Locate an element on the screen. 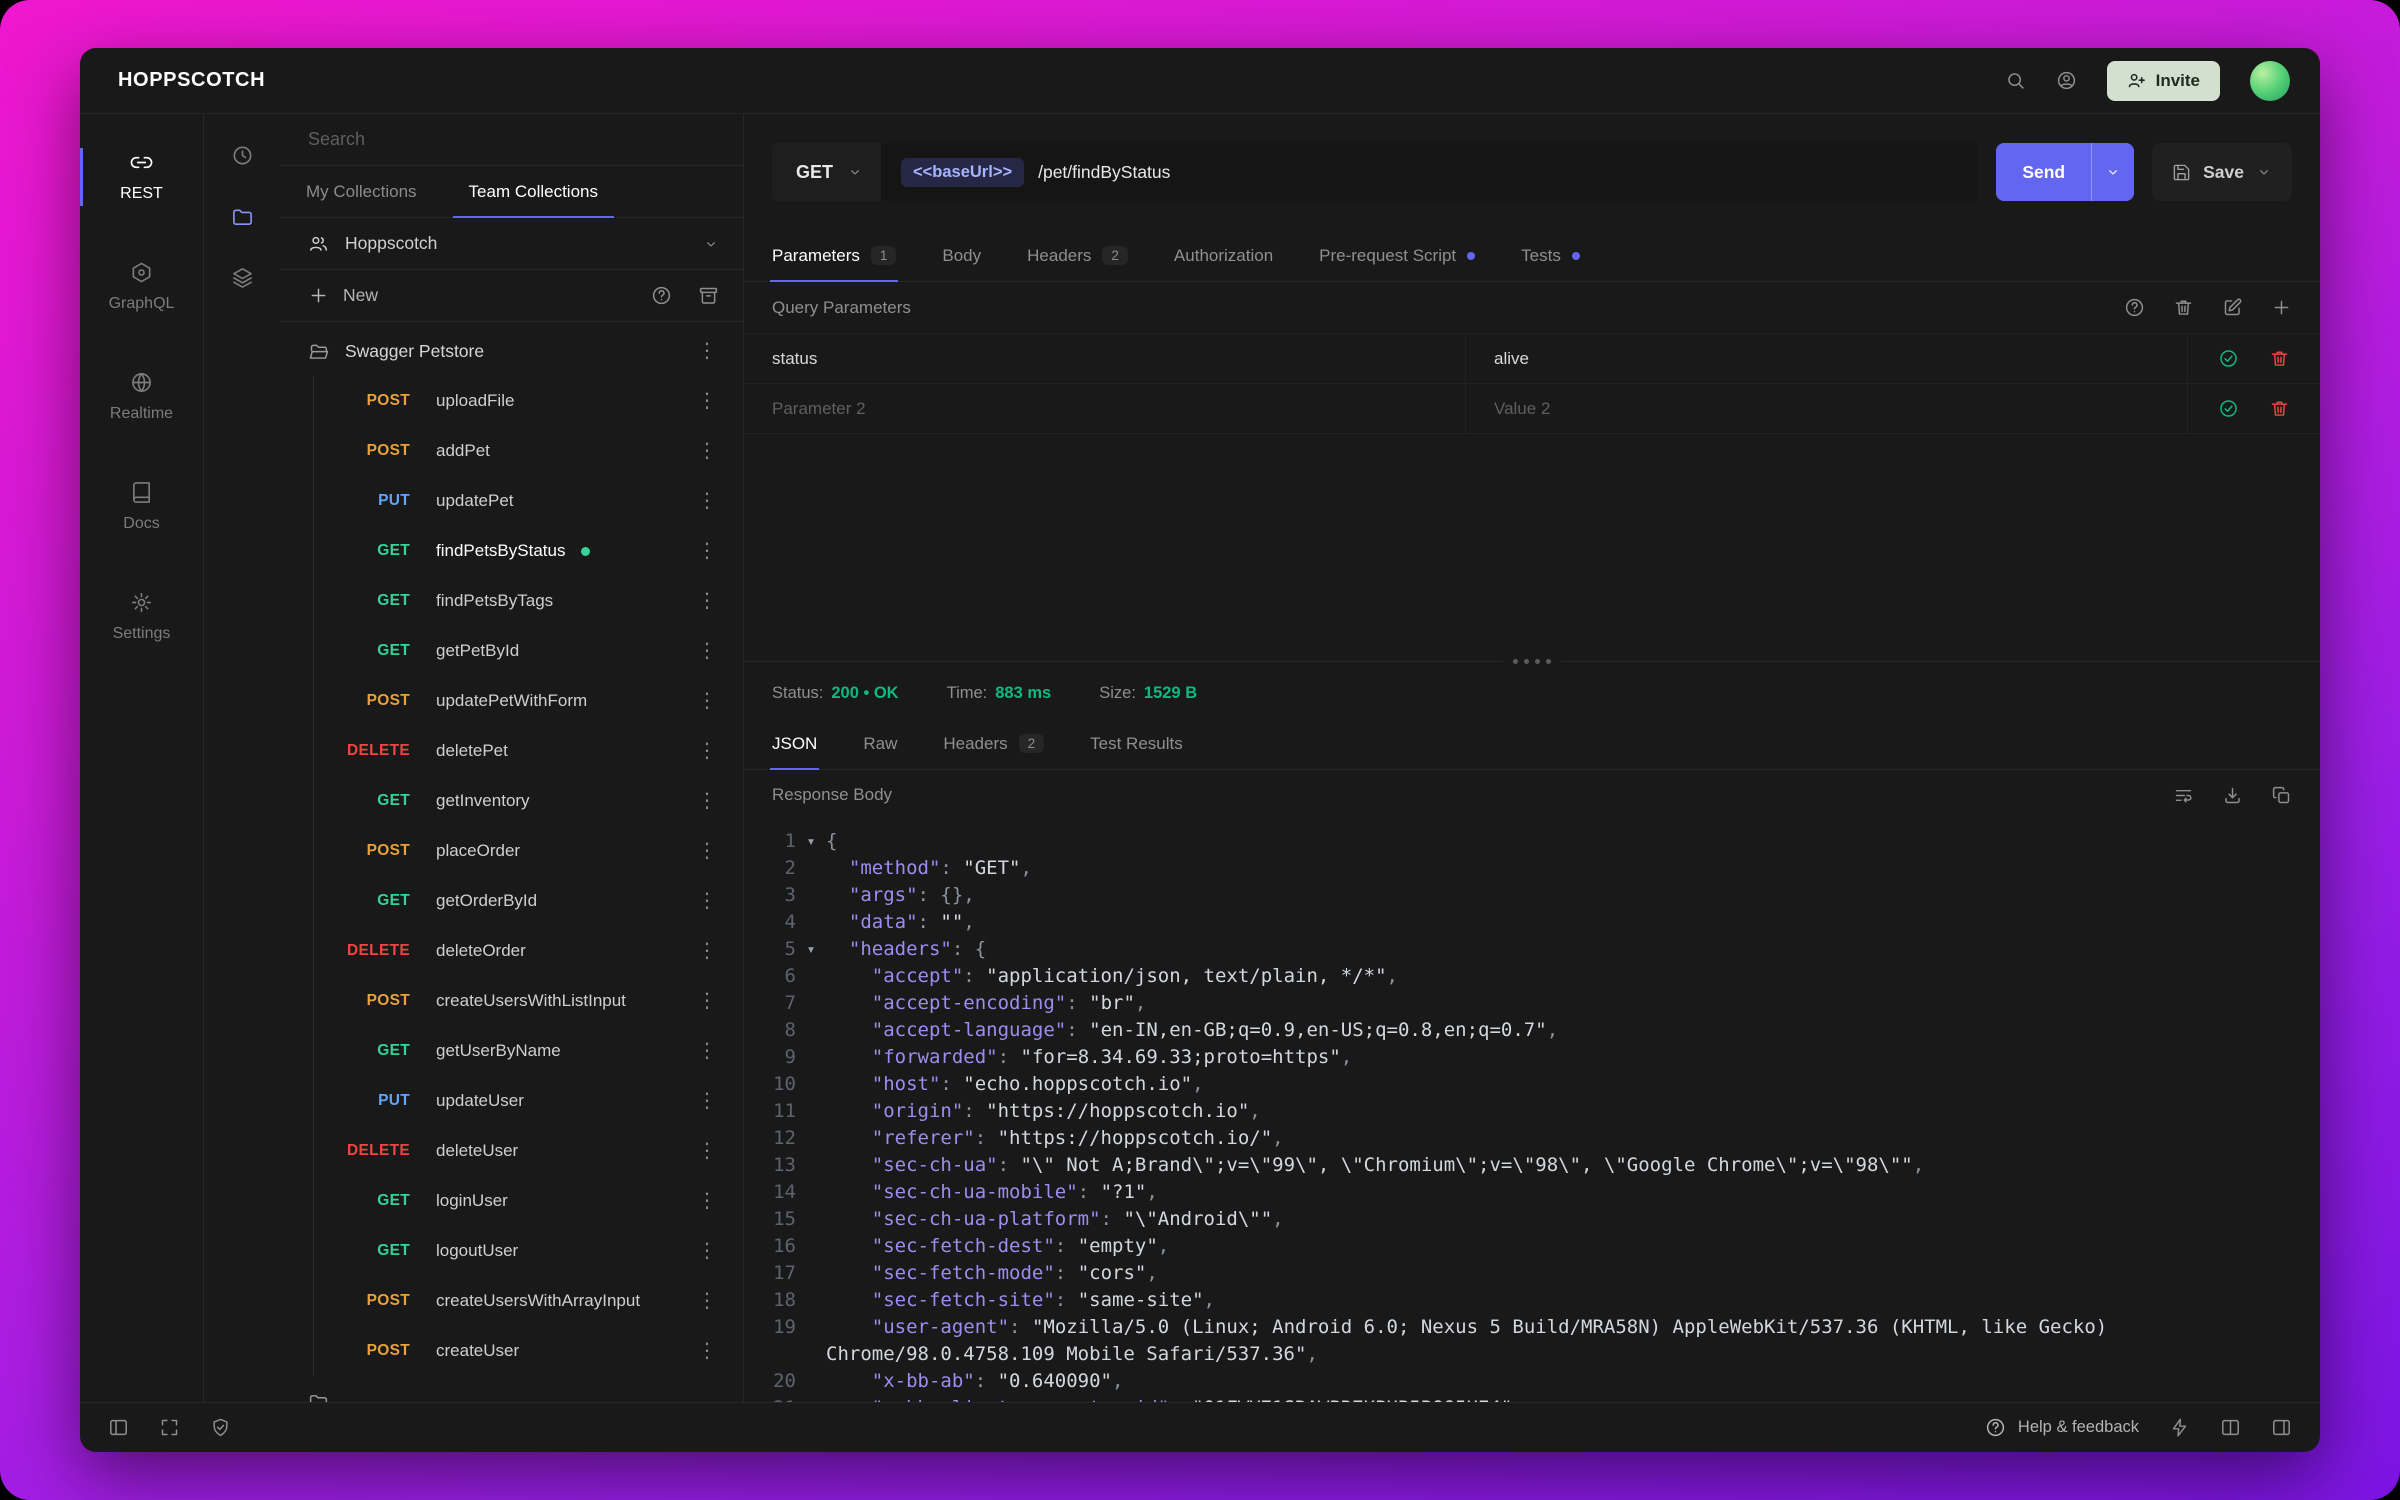 Image resolution: width=2400 pixels, height=1500 pixels. tab-tests: Tests is located at coordinates (1550, 255).